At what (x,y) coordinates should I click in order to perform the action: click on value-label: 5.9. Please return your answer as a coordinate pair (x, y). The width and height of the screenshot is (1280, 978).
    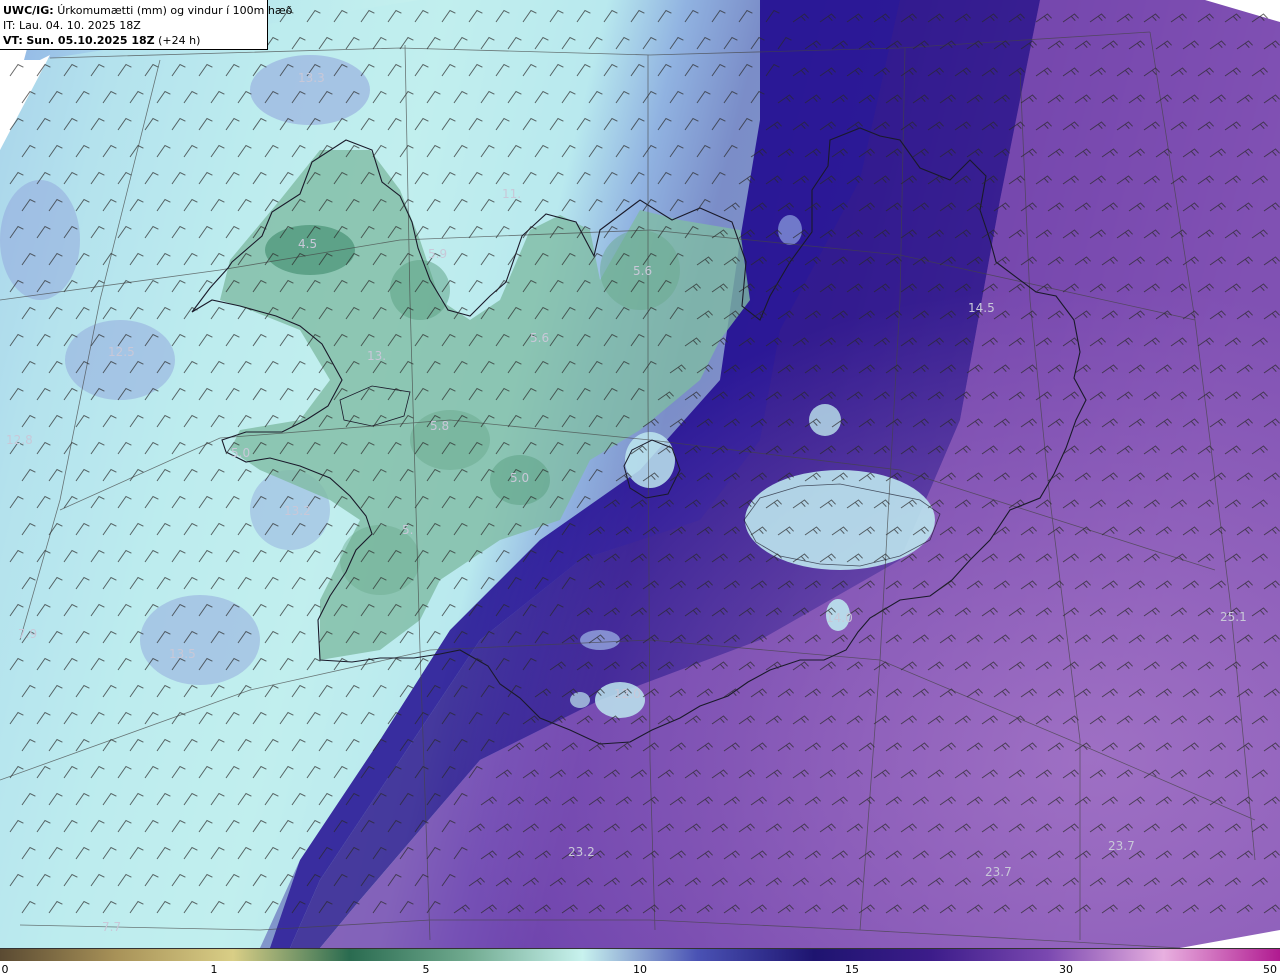
    Looking at the image, I should click on (437, 254).